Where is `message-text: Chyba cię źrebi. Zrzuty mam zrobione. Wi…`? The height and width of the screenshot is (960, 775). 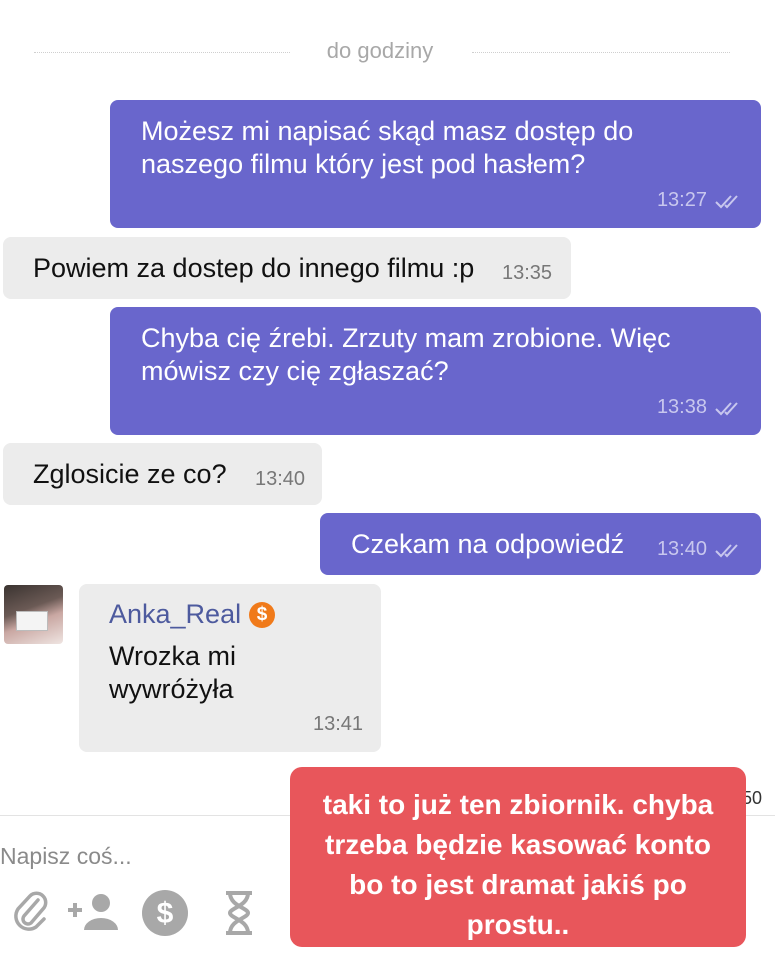
message-text: Chyba cię źrebi. Zrzuty mam zrobione. Wi… is located at coordinates (406, 354).